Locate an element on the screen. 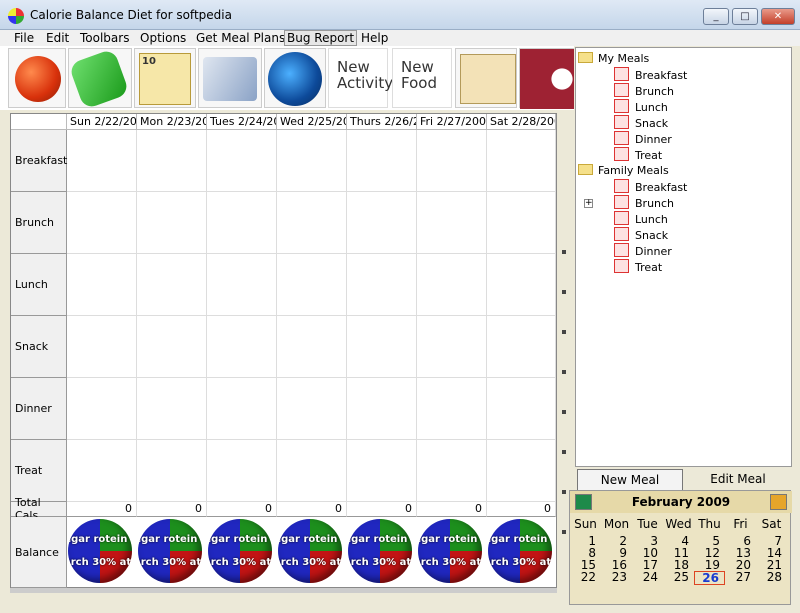  calendar-day: 25 is located at coordinates (678, 577).